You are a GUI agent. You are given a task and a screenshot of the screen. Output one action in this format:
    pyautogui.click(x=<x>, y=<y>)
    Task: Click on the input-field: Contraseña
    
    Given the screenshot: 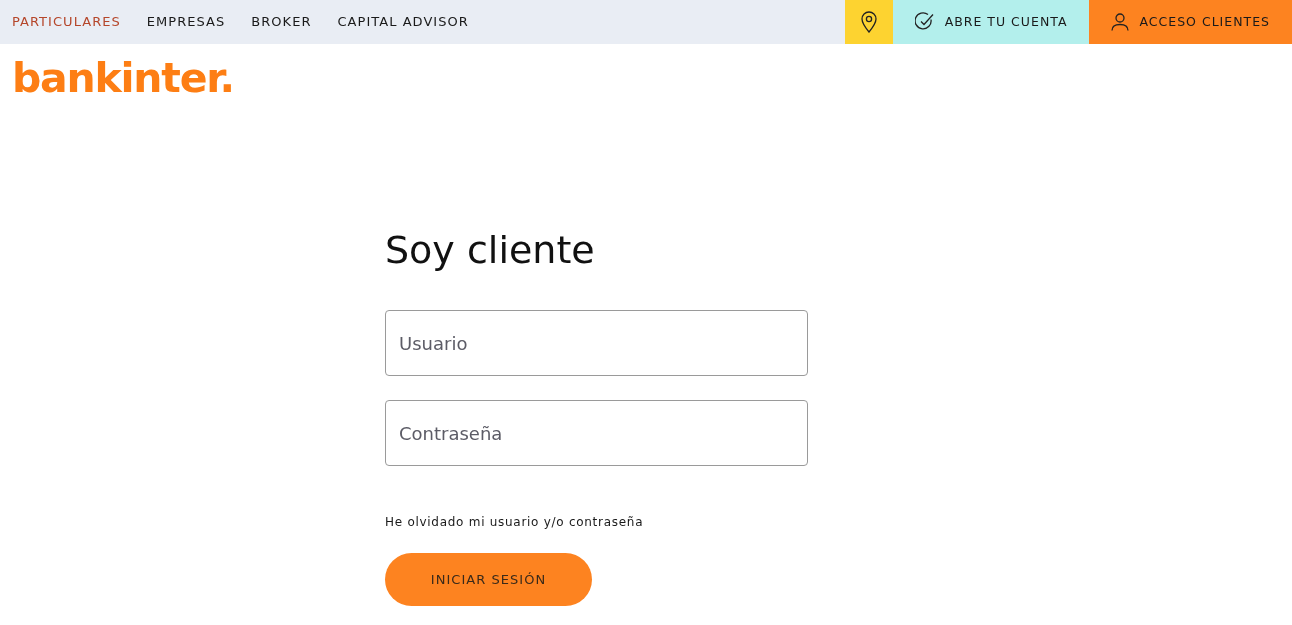 What is the action you would take?
    pyautogui.click(x=596, y=433)
    